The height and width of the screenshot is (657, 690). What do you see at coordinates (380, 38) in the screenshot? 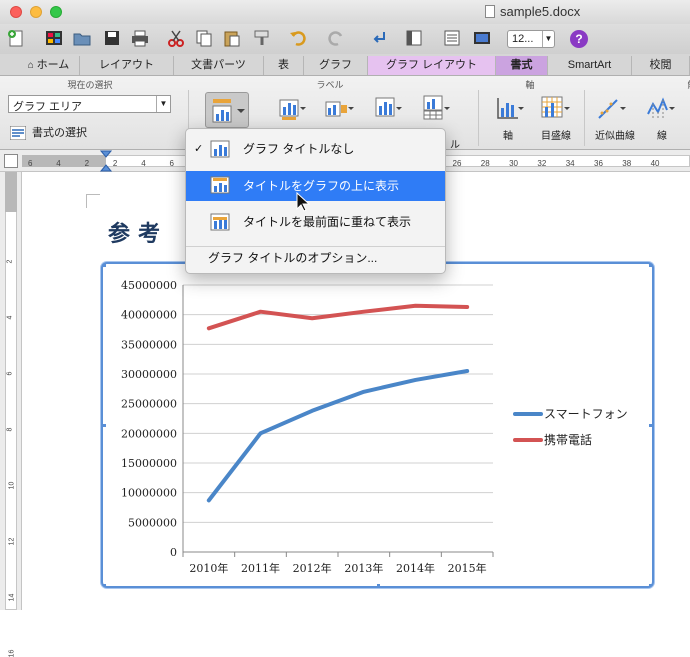
I see `insert-break-icon` at bounding box center [380, 38].